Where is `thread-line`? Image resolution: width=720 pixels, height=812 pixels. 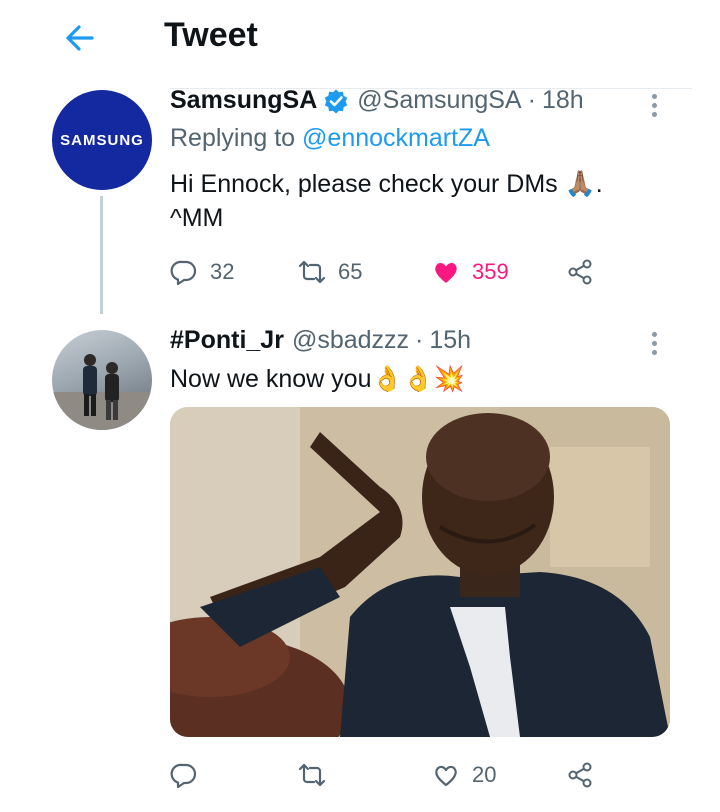
thread-line is located at coordinates (101, 255).